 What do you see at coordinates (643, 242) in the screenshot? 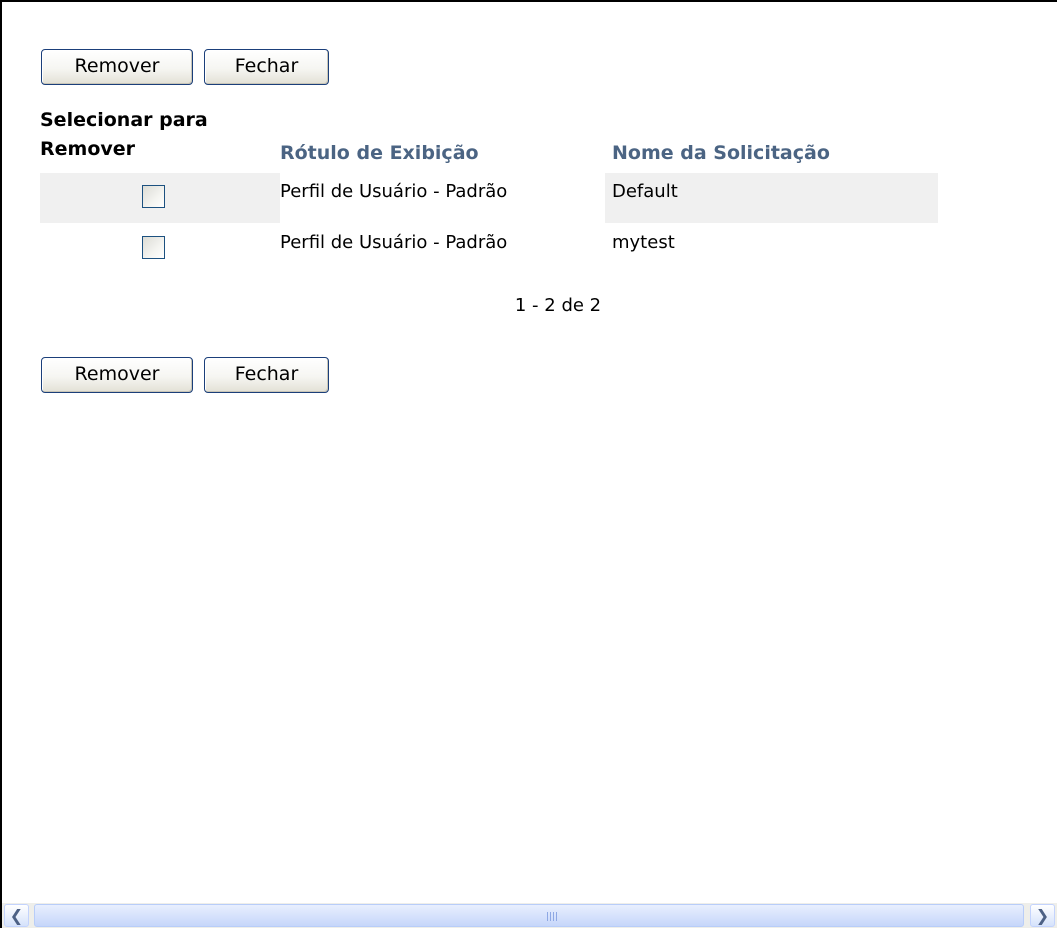
I see `request-name-text: mytest` at bounding box center [643, 242].